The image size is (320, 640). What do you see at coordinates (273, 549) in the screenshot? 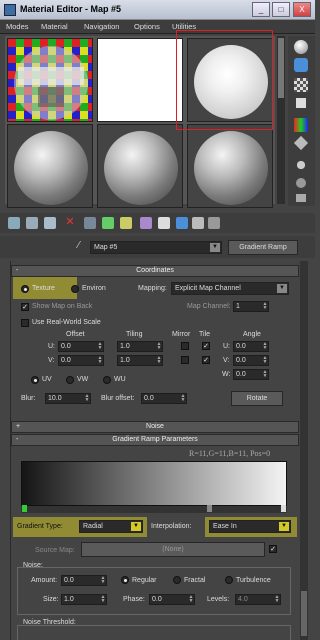
I see `source-map-checkbox: ✓` at bounding box center [273, 549].